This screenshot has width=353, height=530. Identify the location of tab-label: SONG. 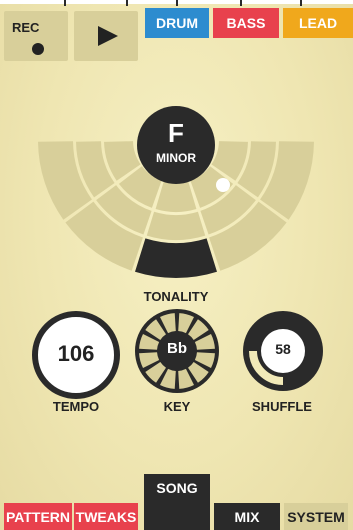
(177, 488).